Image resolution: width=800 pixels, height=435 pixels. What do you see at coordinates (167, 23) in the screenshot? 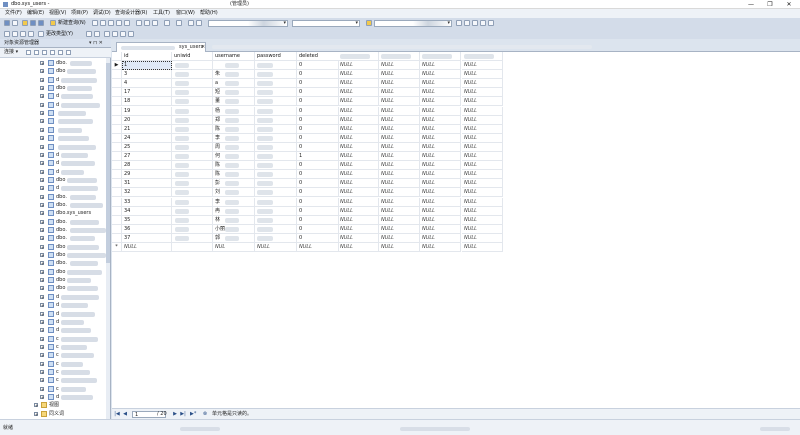
I see `undo-icon` at bounding box center [167, 23].